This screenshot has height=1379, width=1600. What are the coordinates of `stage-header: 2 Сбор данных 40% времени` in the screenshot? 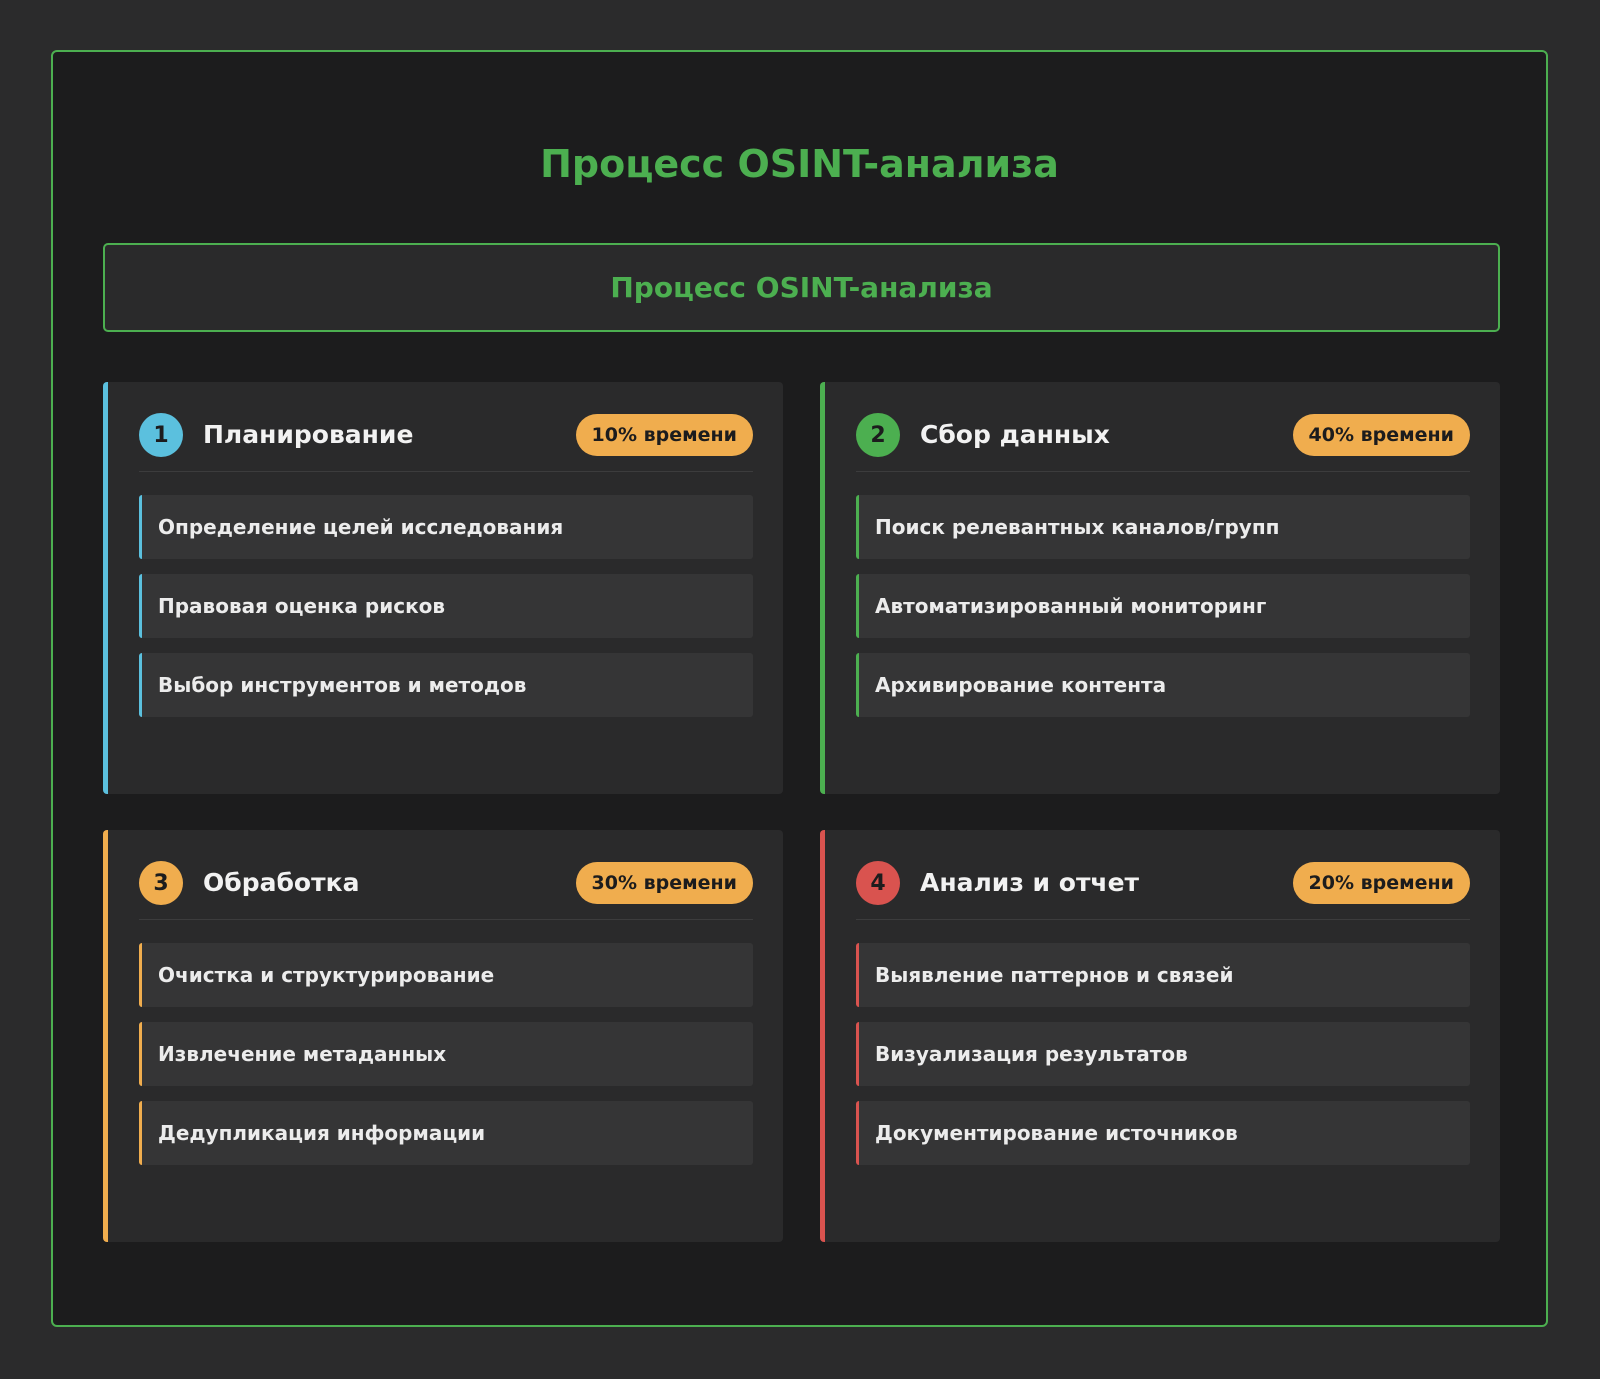 It's located at (1163, 442).